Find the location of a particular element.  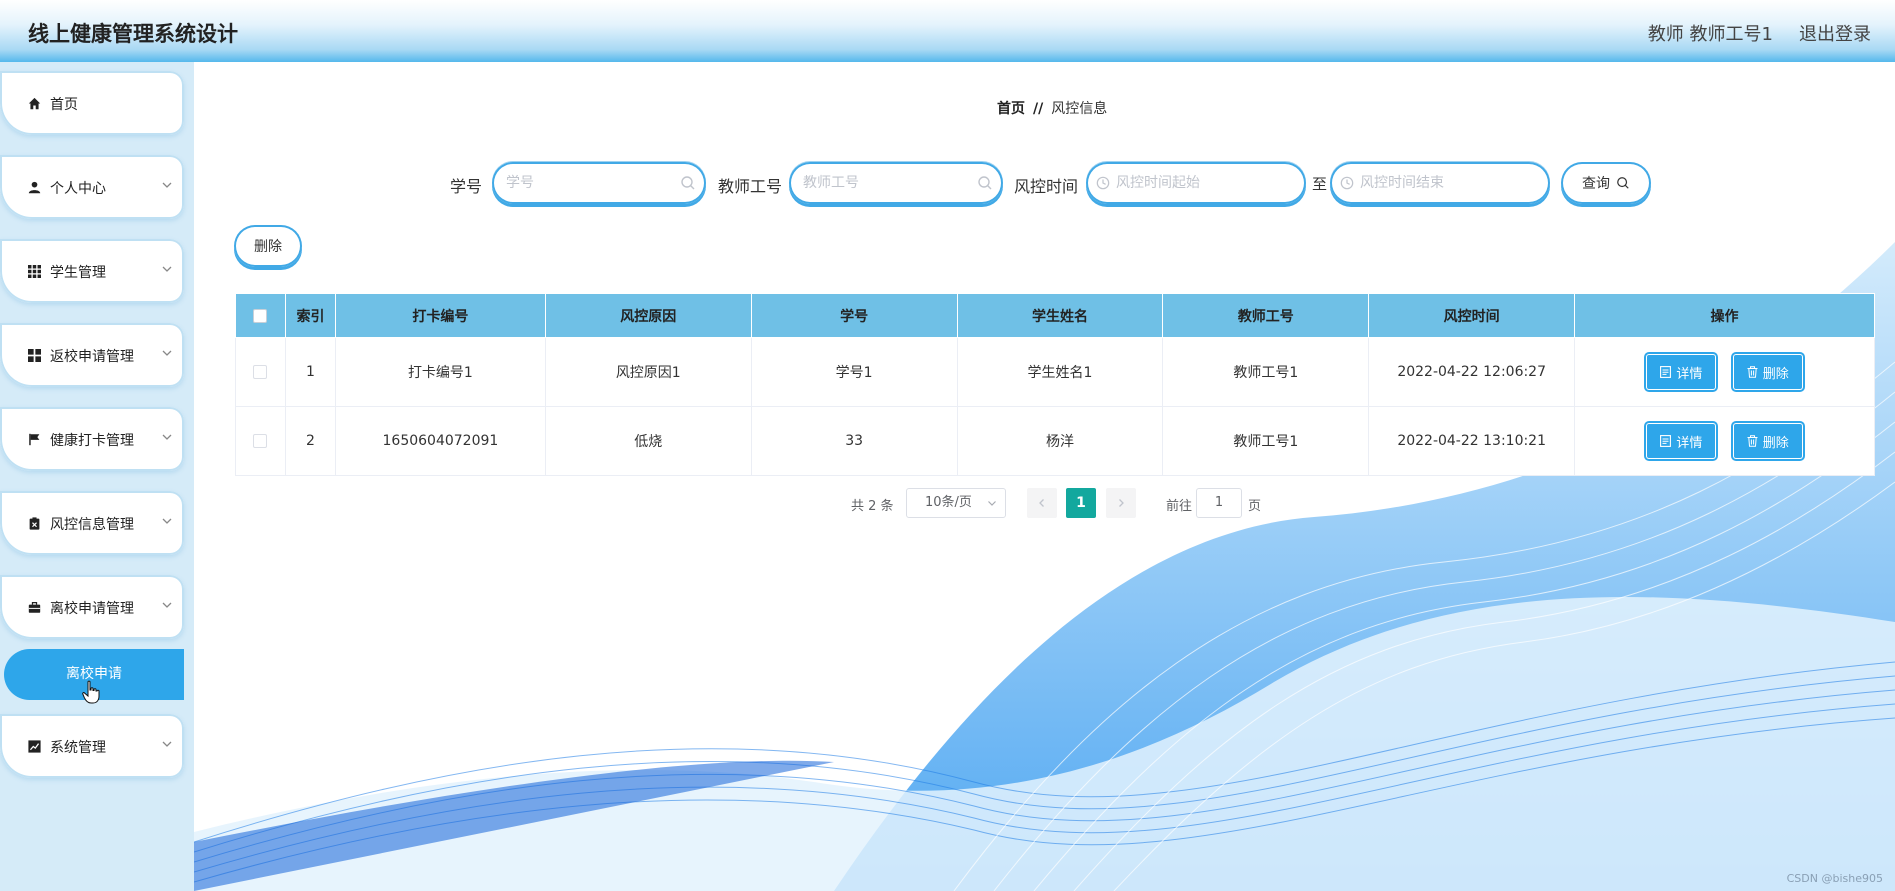

chevron-right-icon is located at coordinates (1121, 503).